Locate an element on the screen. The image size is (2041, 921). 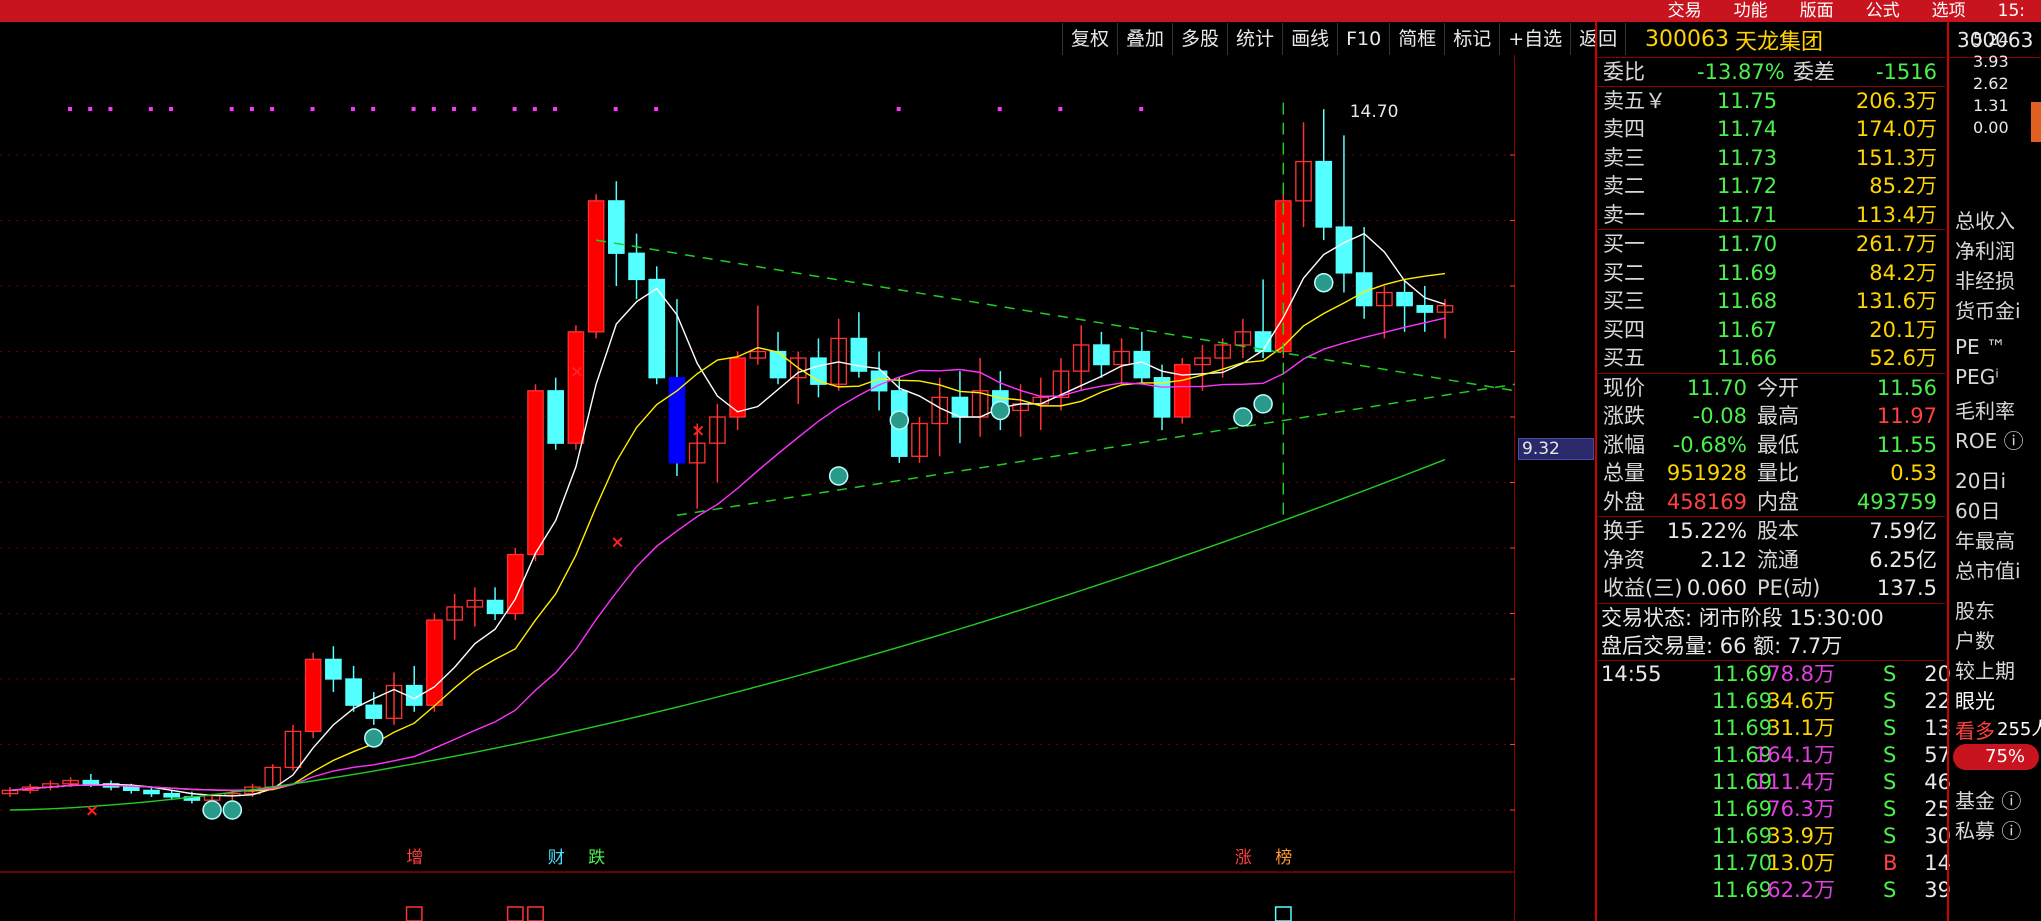
bid-row-volume: 52.6万 is located at coordinates (1903, 358).